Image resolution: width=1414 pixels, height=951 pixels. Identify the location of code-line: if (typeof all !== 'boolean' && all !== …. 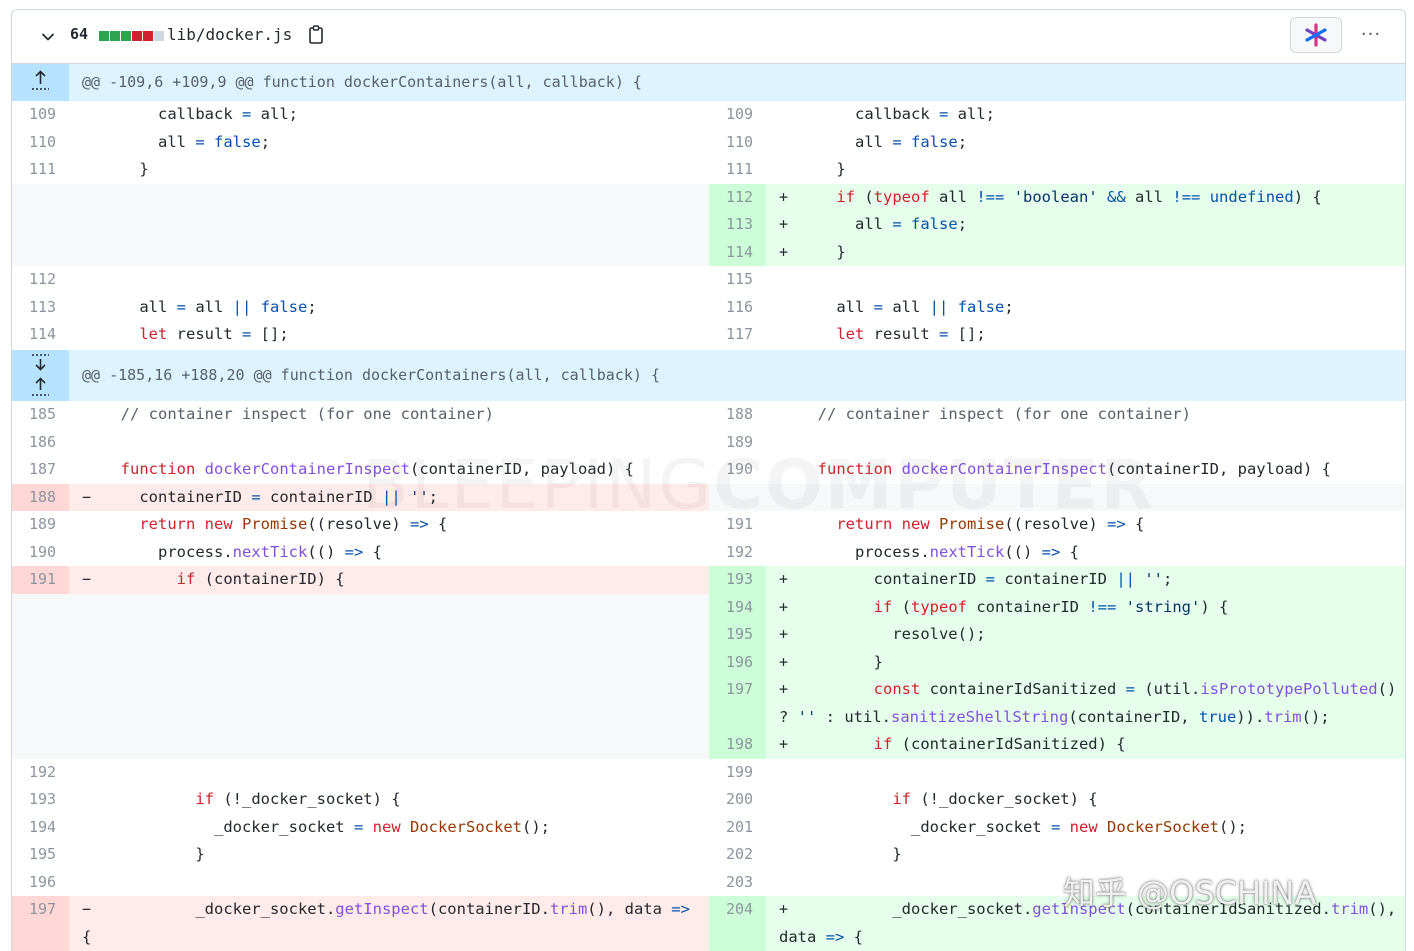
(1060, 198).